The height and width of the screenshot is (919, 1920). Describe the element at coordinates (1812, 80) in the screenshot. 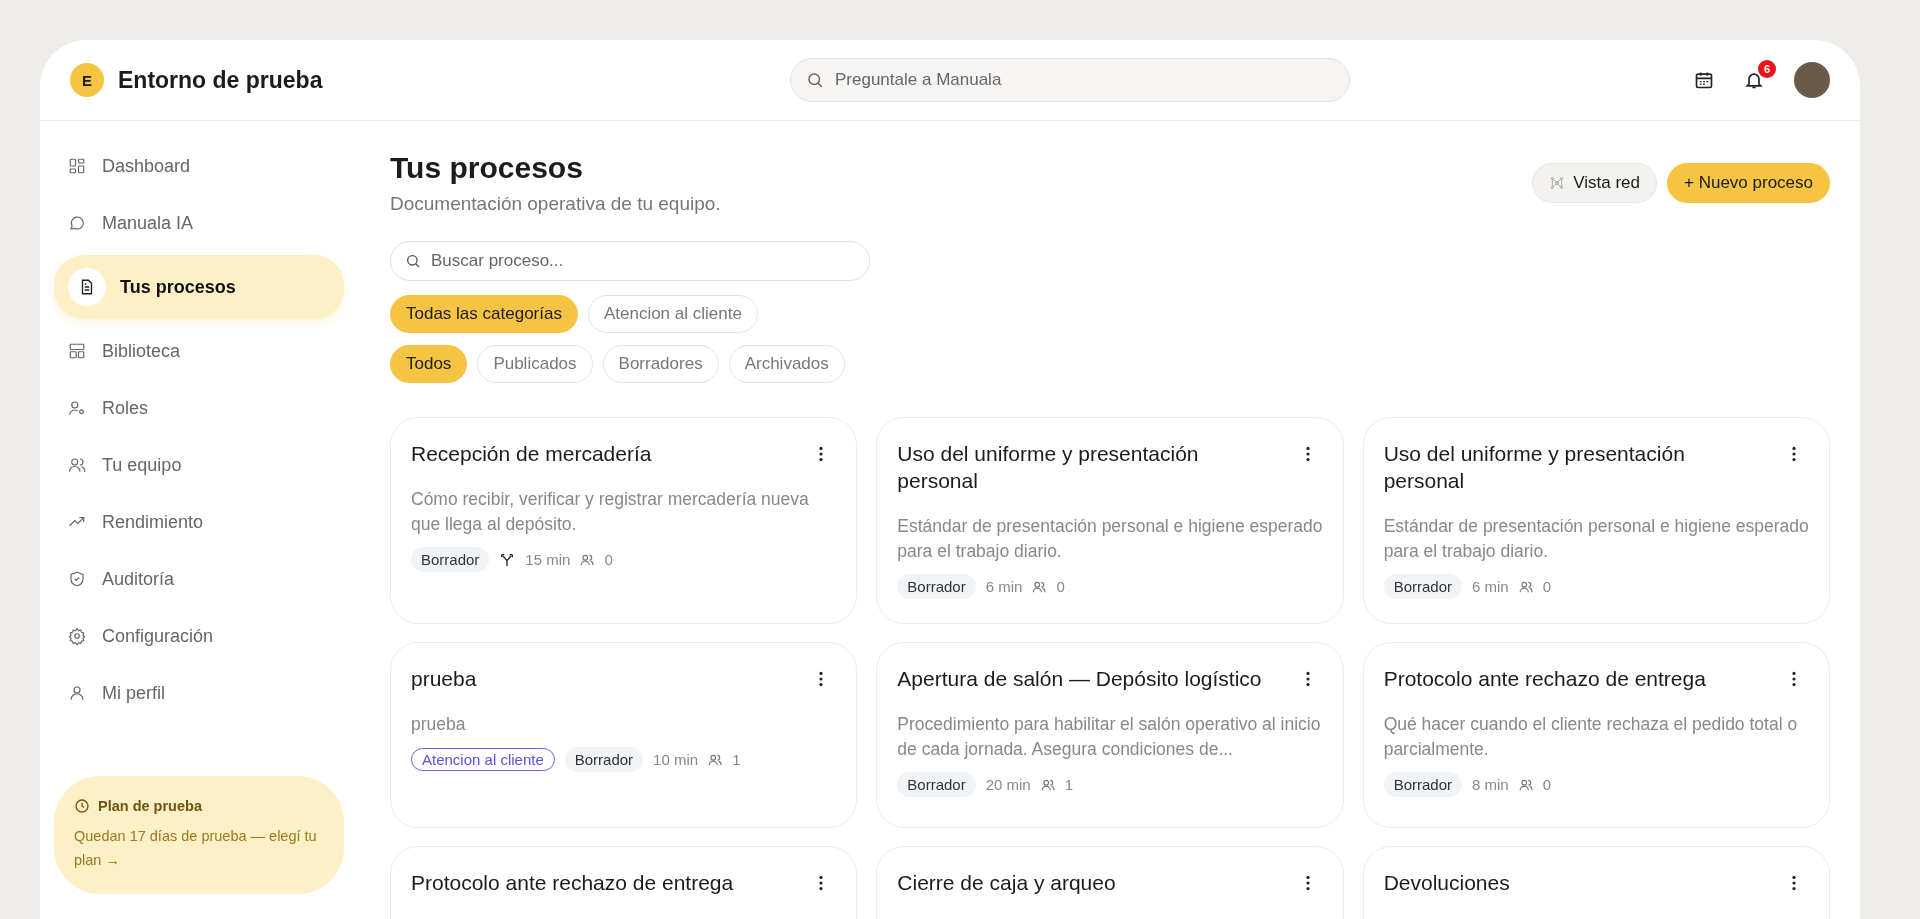

I see `user-avatar` at that location.